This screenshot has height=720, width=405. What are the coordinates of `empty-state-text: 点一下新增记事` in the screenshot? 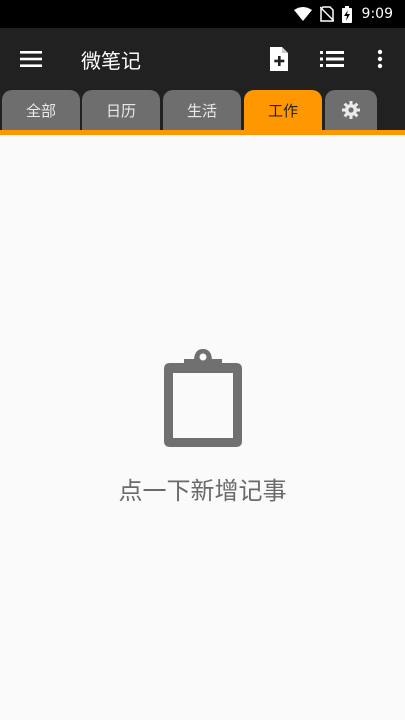 It's located at (202, 488).